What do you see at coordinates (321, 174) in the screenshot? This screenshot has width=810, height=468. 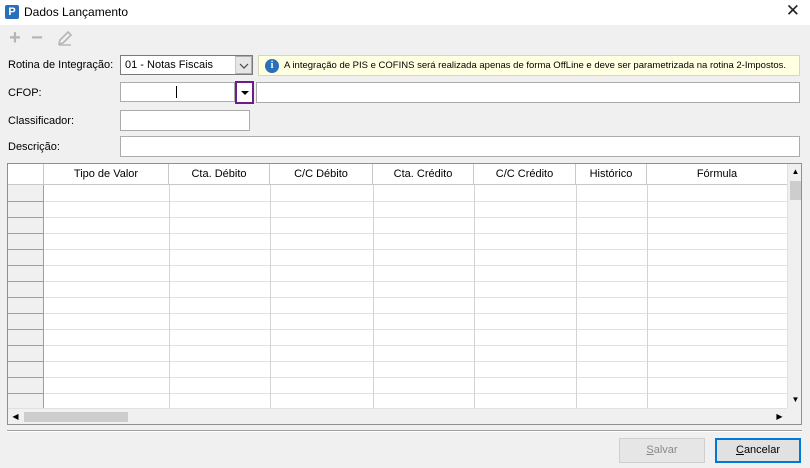 I see `column-header: C/C Débito` at bounding box center [321, 174].